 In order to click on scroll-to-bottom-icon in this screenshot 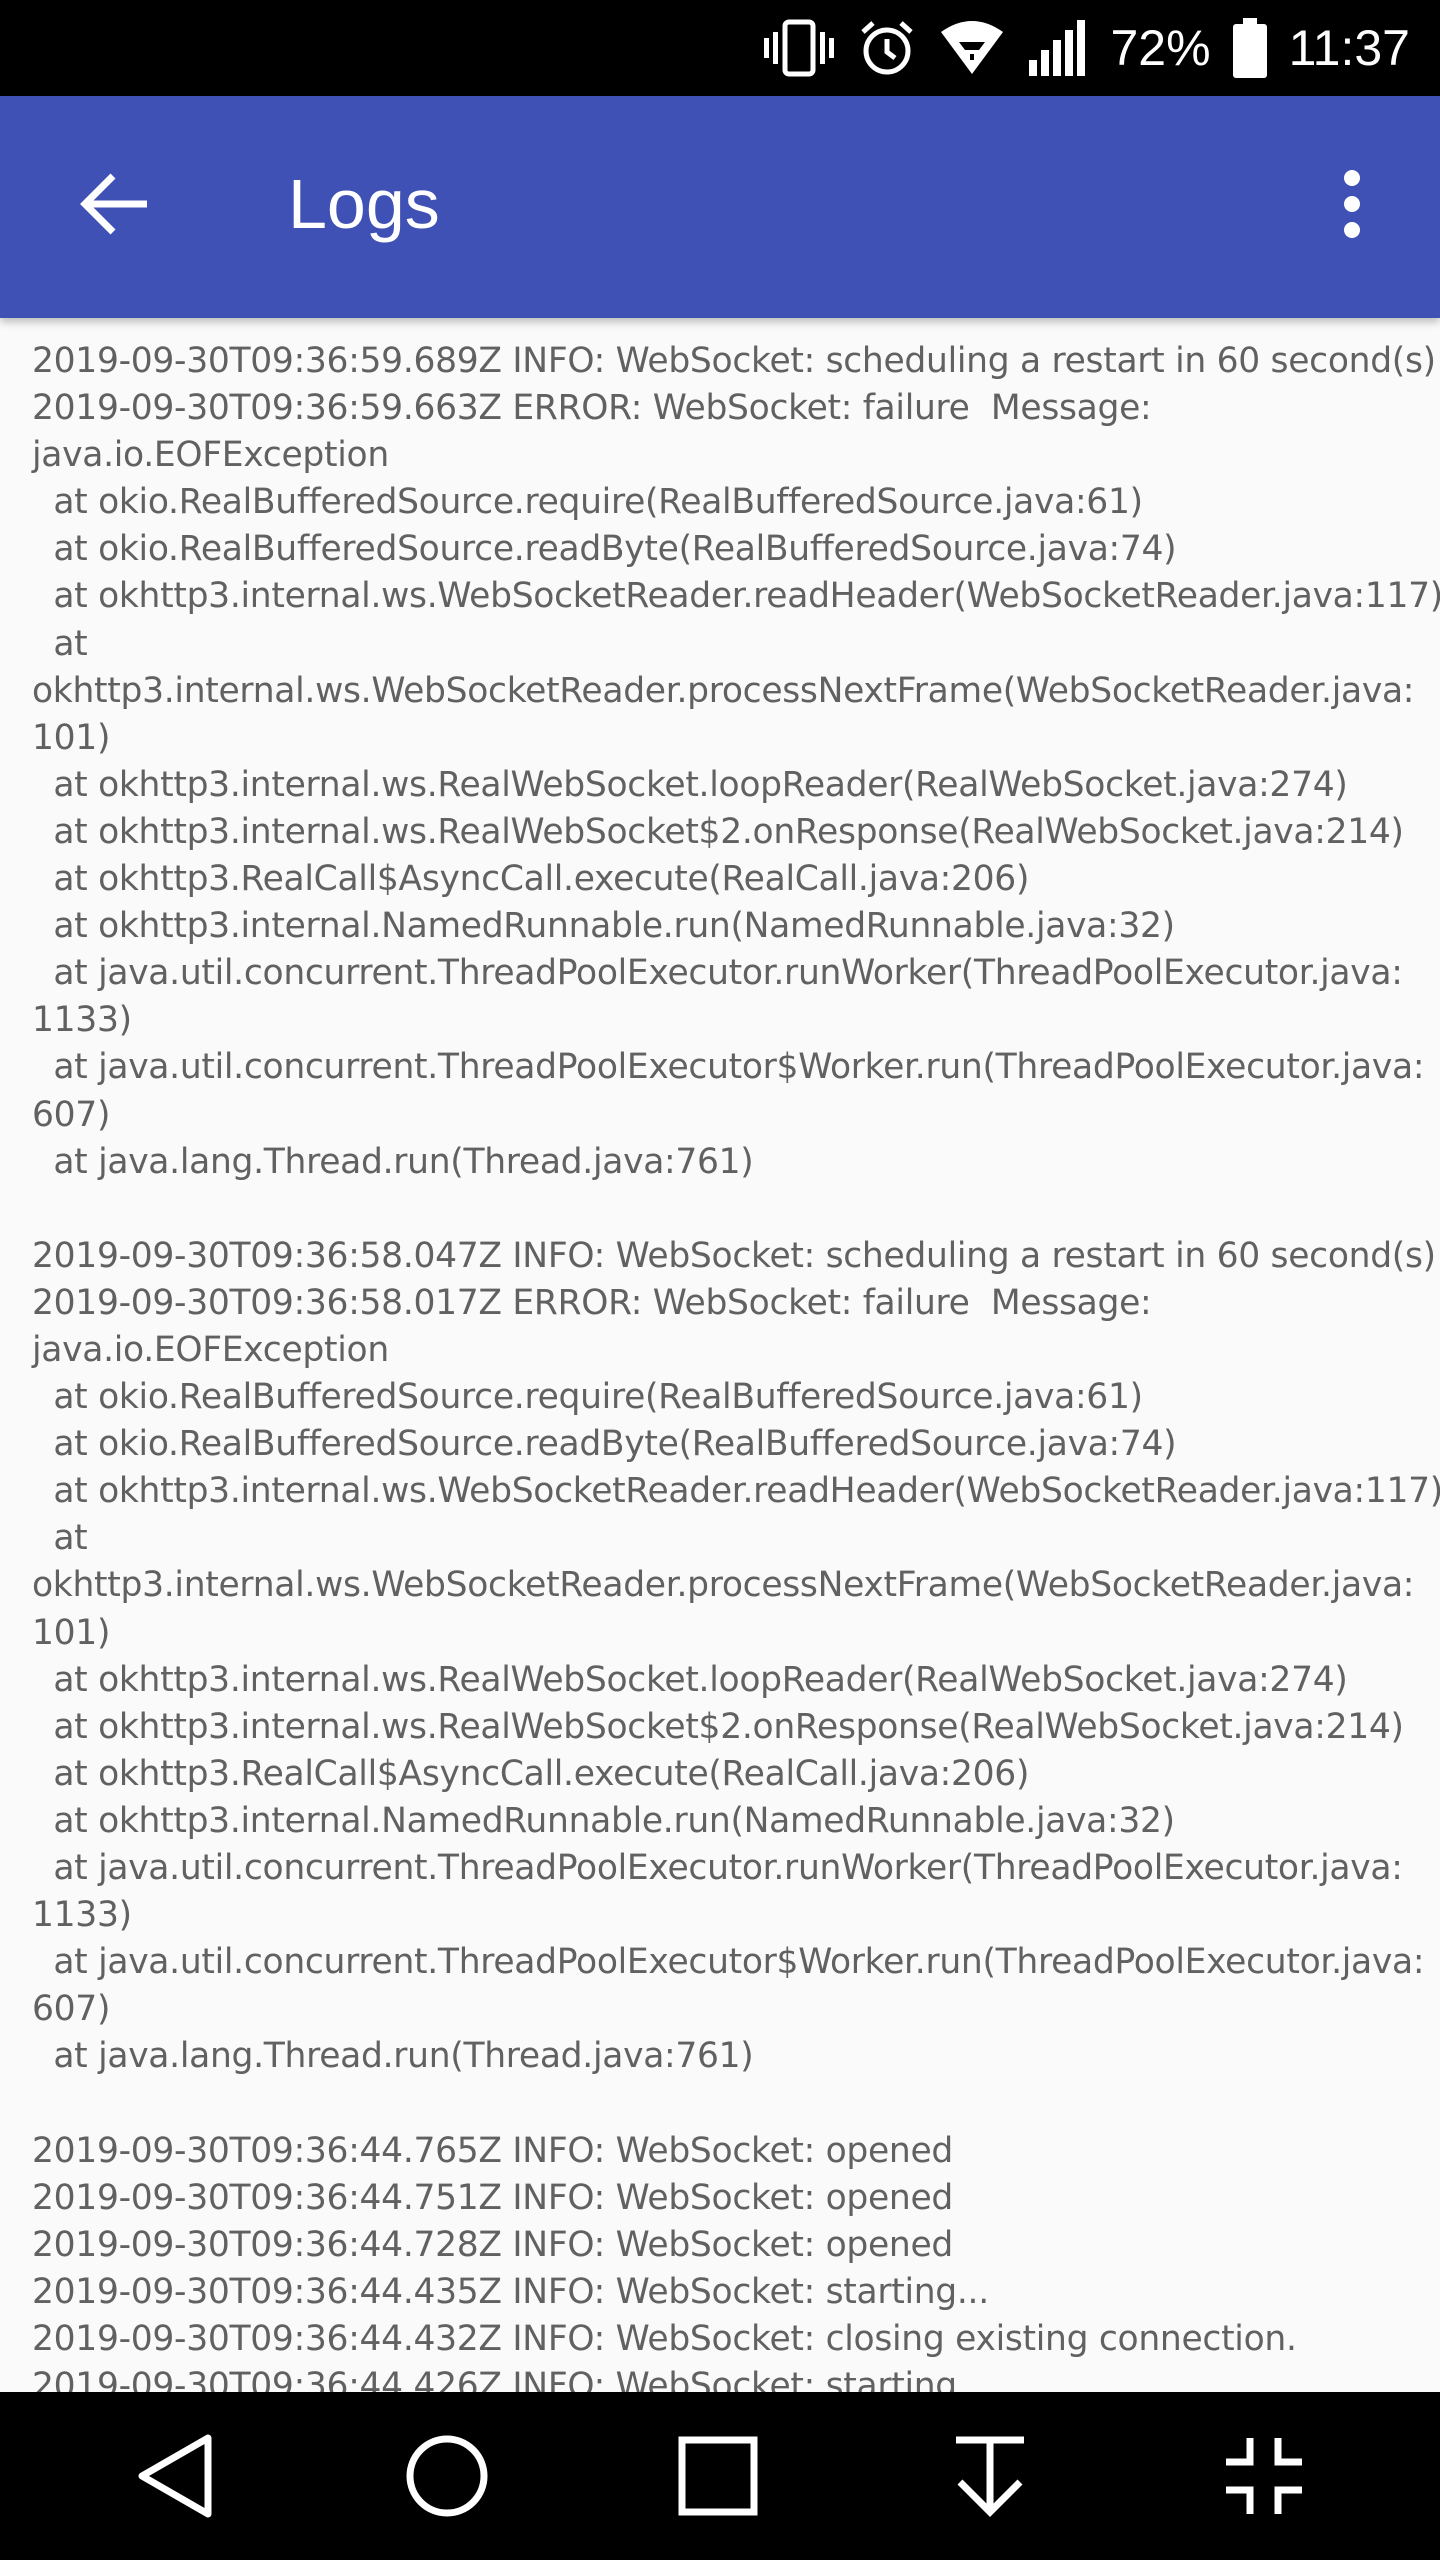, I will do `click(990, 2476)`.